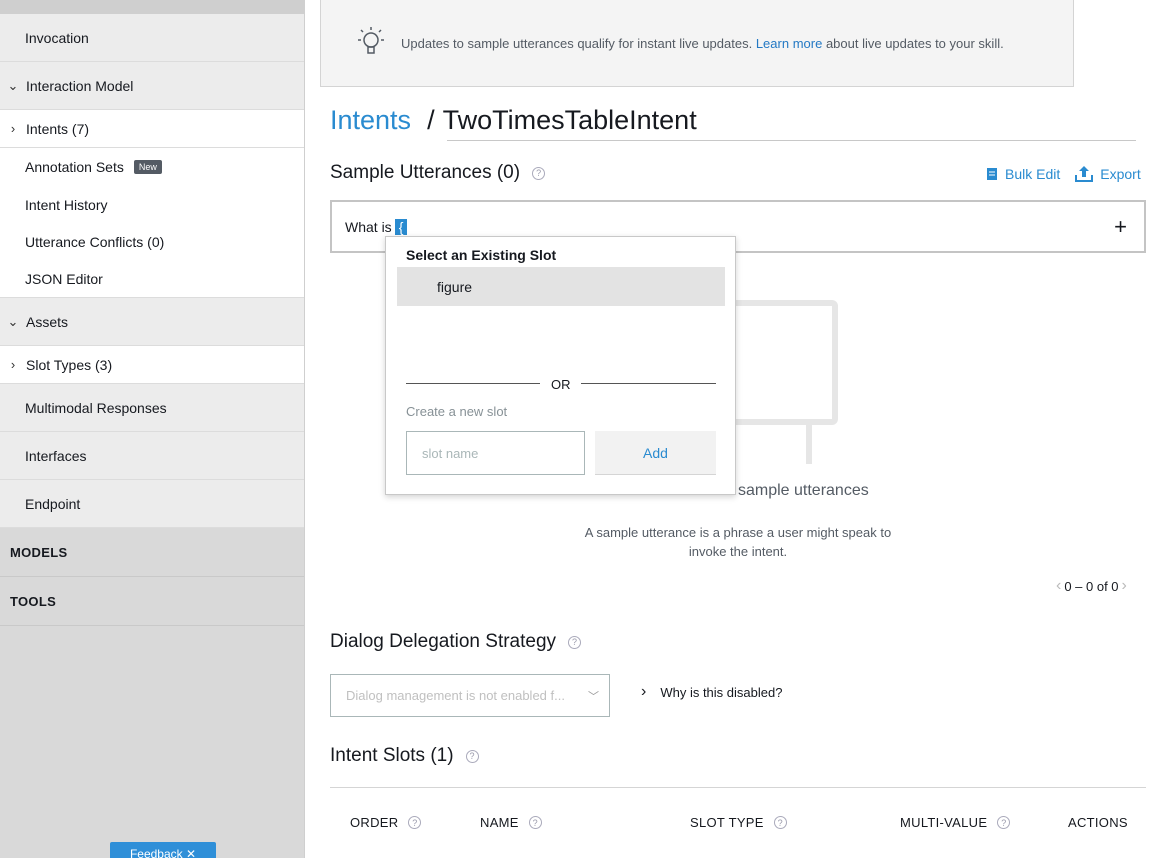 The height and width of the screenshot is (858, 1161). Describe the element at coordinates (374, 822) in the screenshot. I see `column-label: ORDER` at that location.